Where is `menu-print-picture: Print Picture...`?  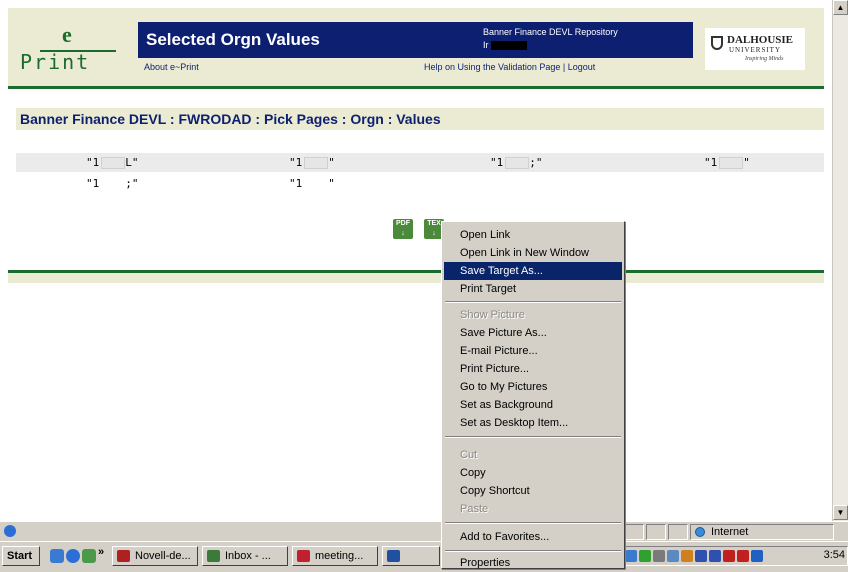 menu-print-picture: Print Picture... is located at coordinates (533, 369).